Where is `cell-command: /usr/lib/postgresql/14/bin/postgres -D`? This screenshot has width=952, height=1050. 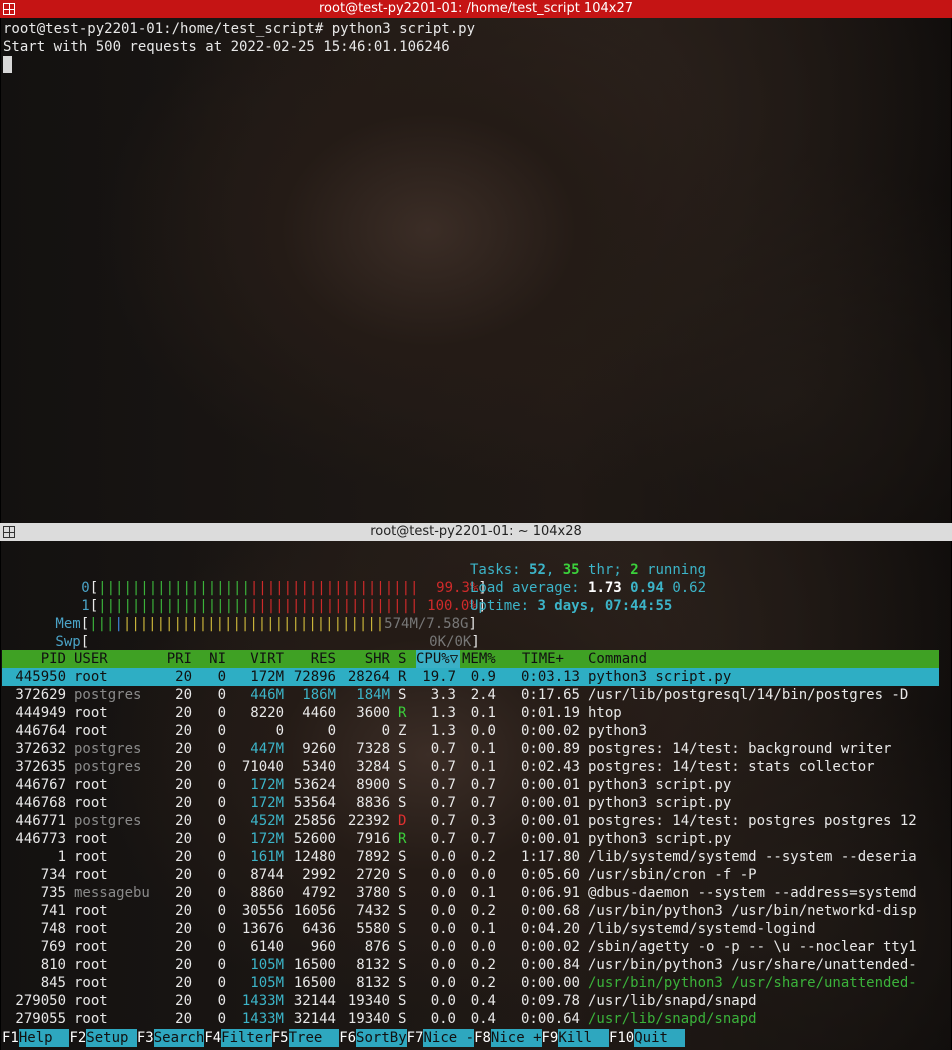
cell-command: /usr/lib/postgresql/14/bin/postgres -D is located at coordinates (748, 695).